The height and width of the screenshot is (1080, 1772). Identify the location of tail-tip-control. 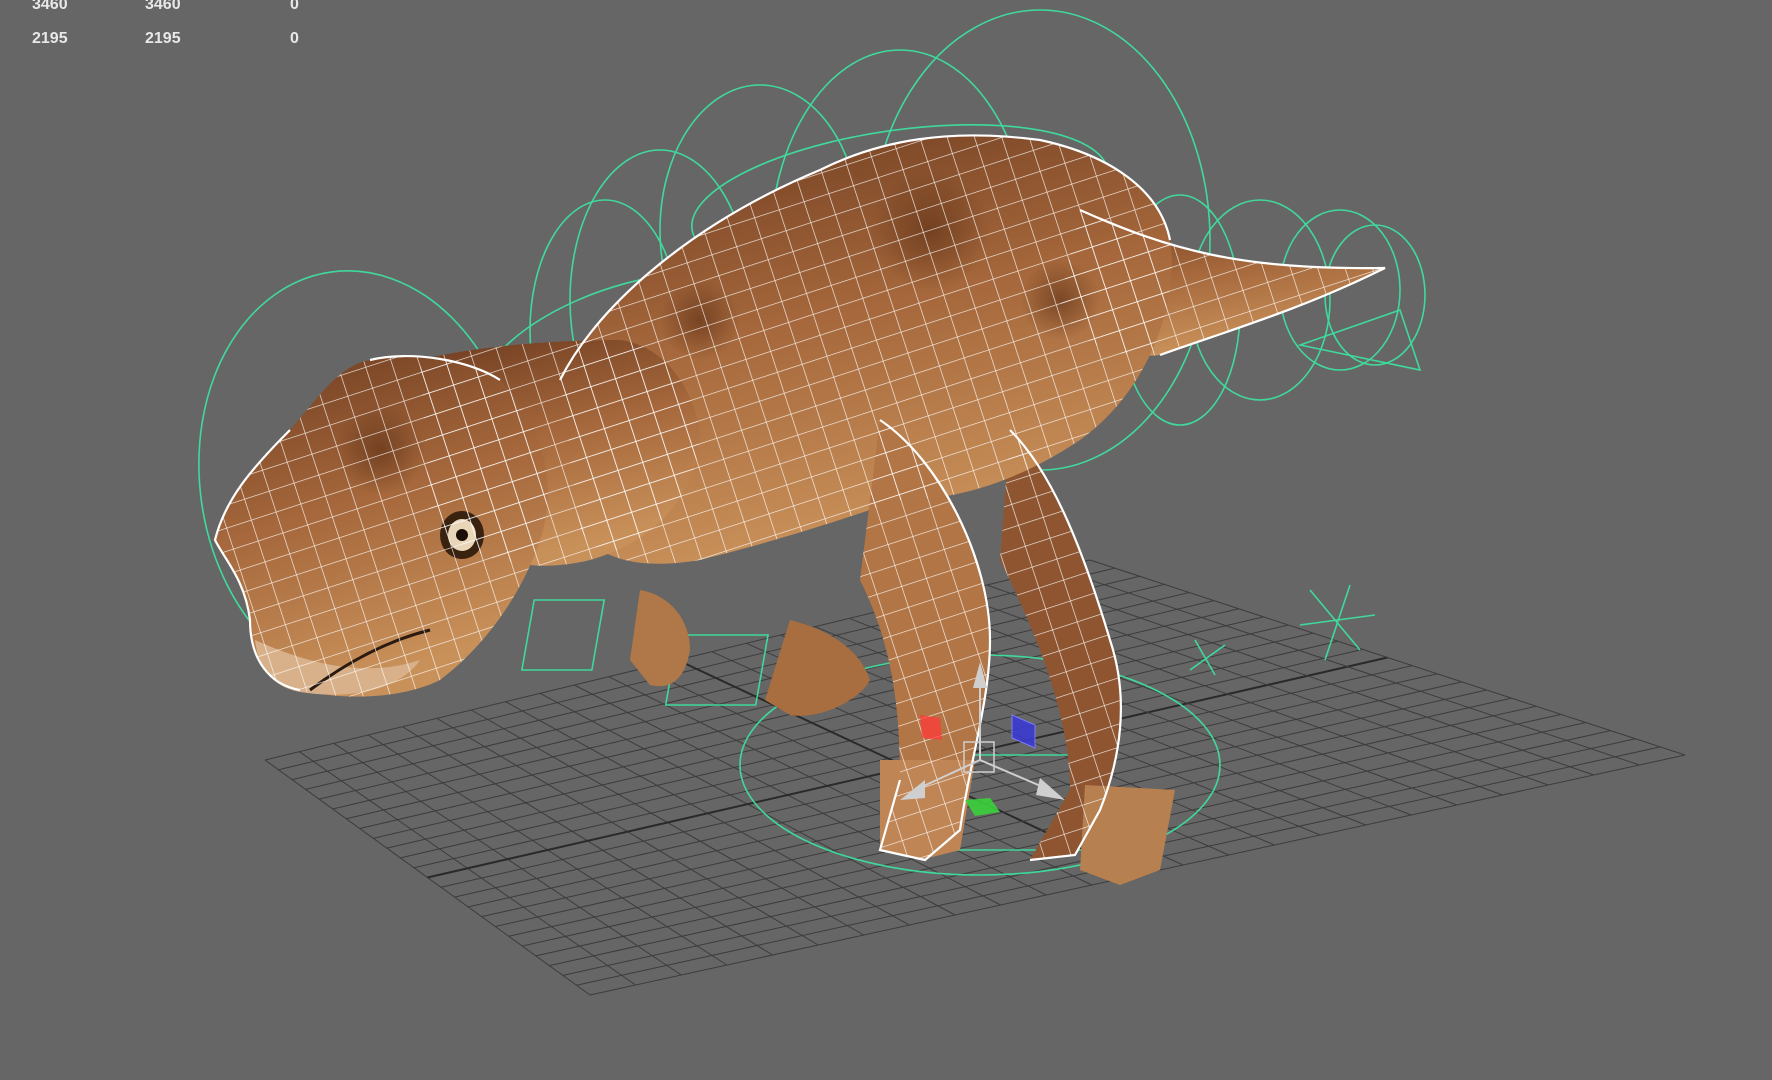
(1359, 340).